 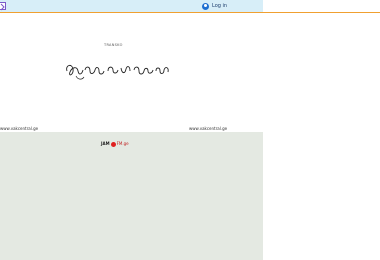 I want to click on site-url-right: www.vakcentral.ge, so click(x=208, y=128).